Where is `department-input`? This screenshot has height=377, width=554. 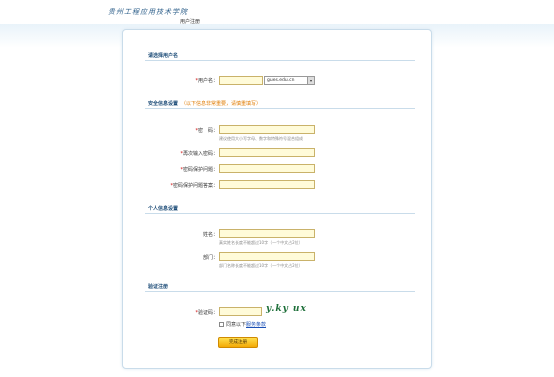 department-input is located at coordinates (267, 256).